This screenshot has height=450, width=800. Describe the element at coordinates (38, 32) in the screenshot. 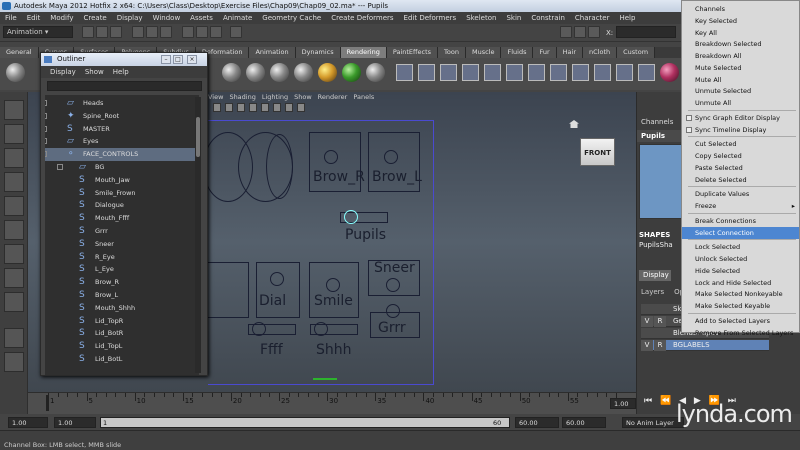

I see `menu-set-dropdown: Animation ▾` at that location.